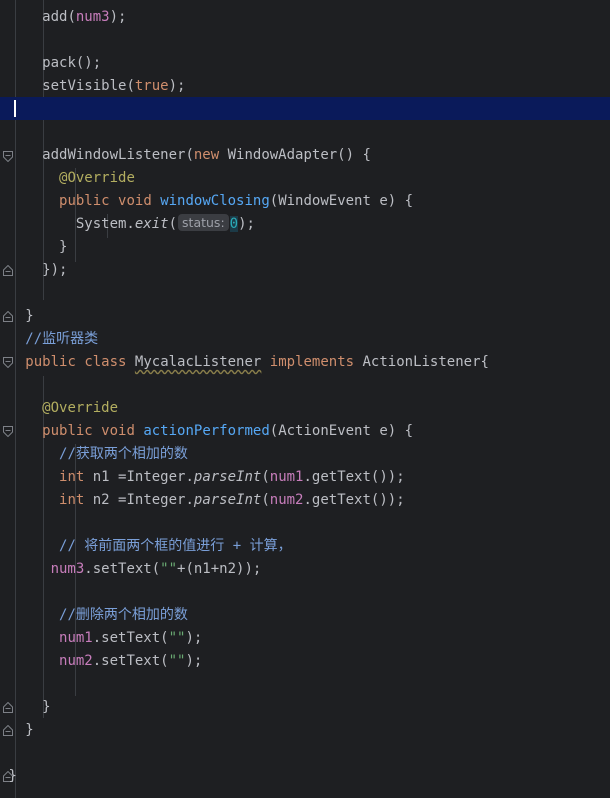 This screenshot has height=798, width=610. What do you see at coordinates (203, 222) in the screenshot?
I see `parameter-hint: status:` at bounding box center [203, 222].